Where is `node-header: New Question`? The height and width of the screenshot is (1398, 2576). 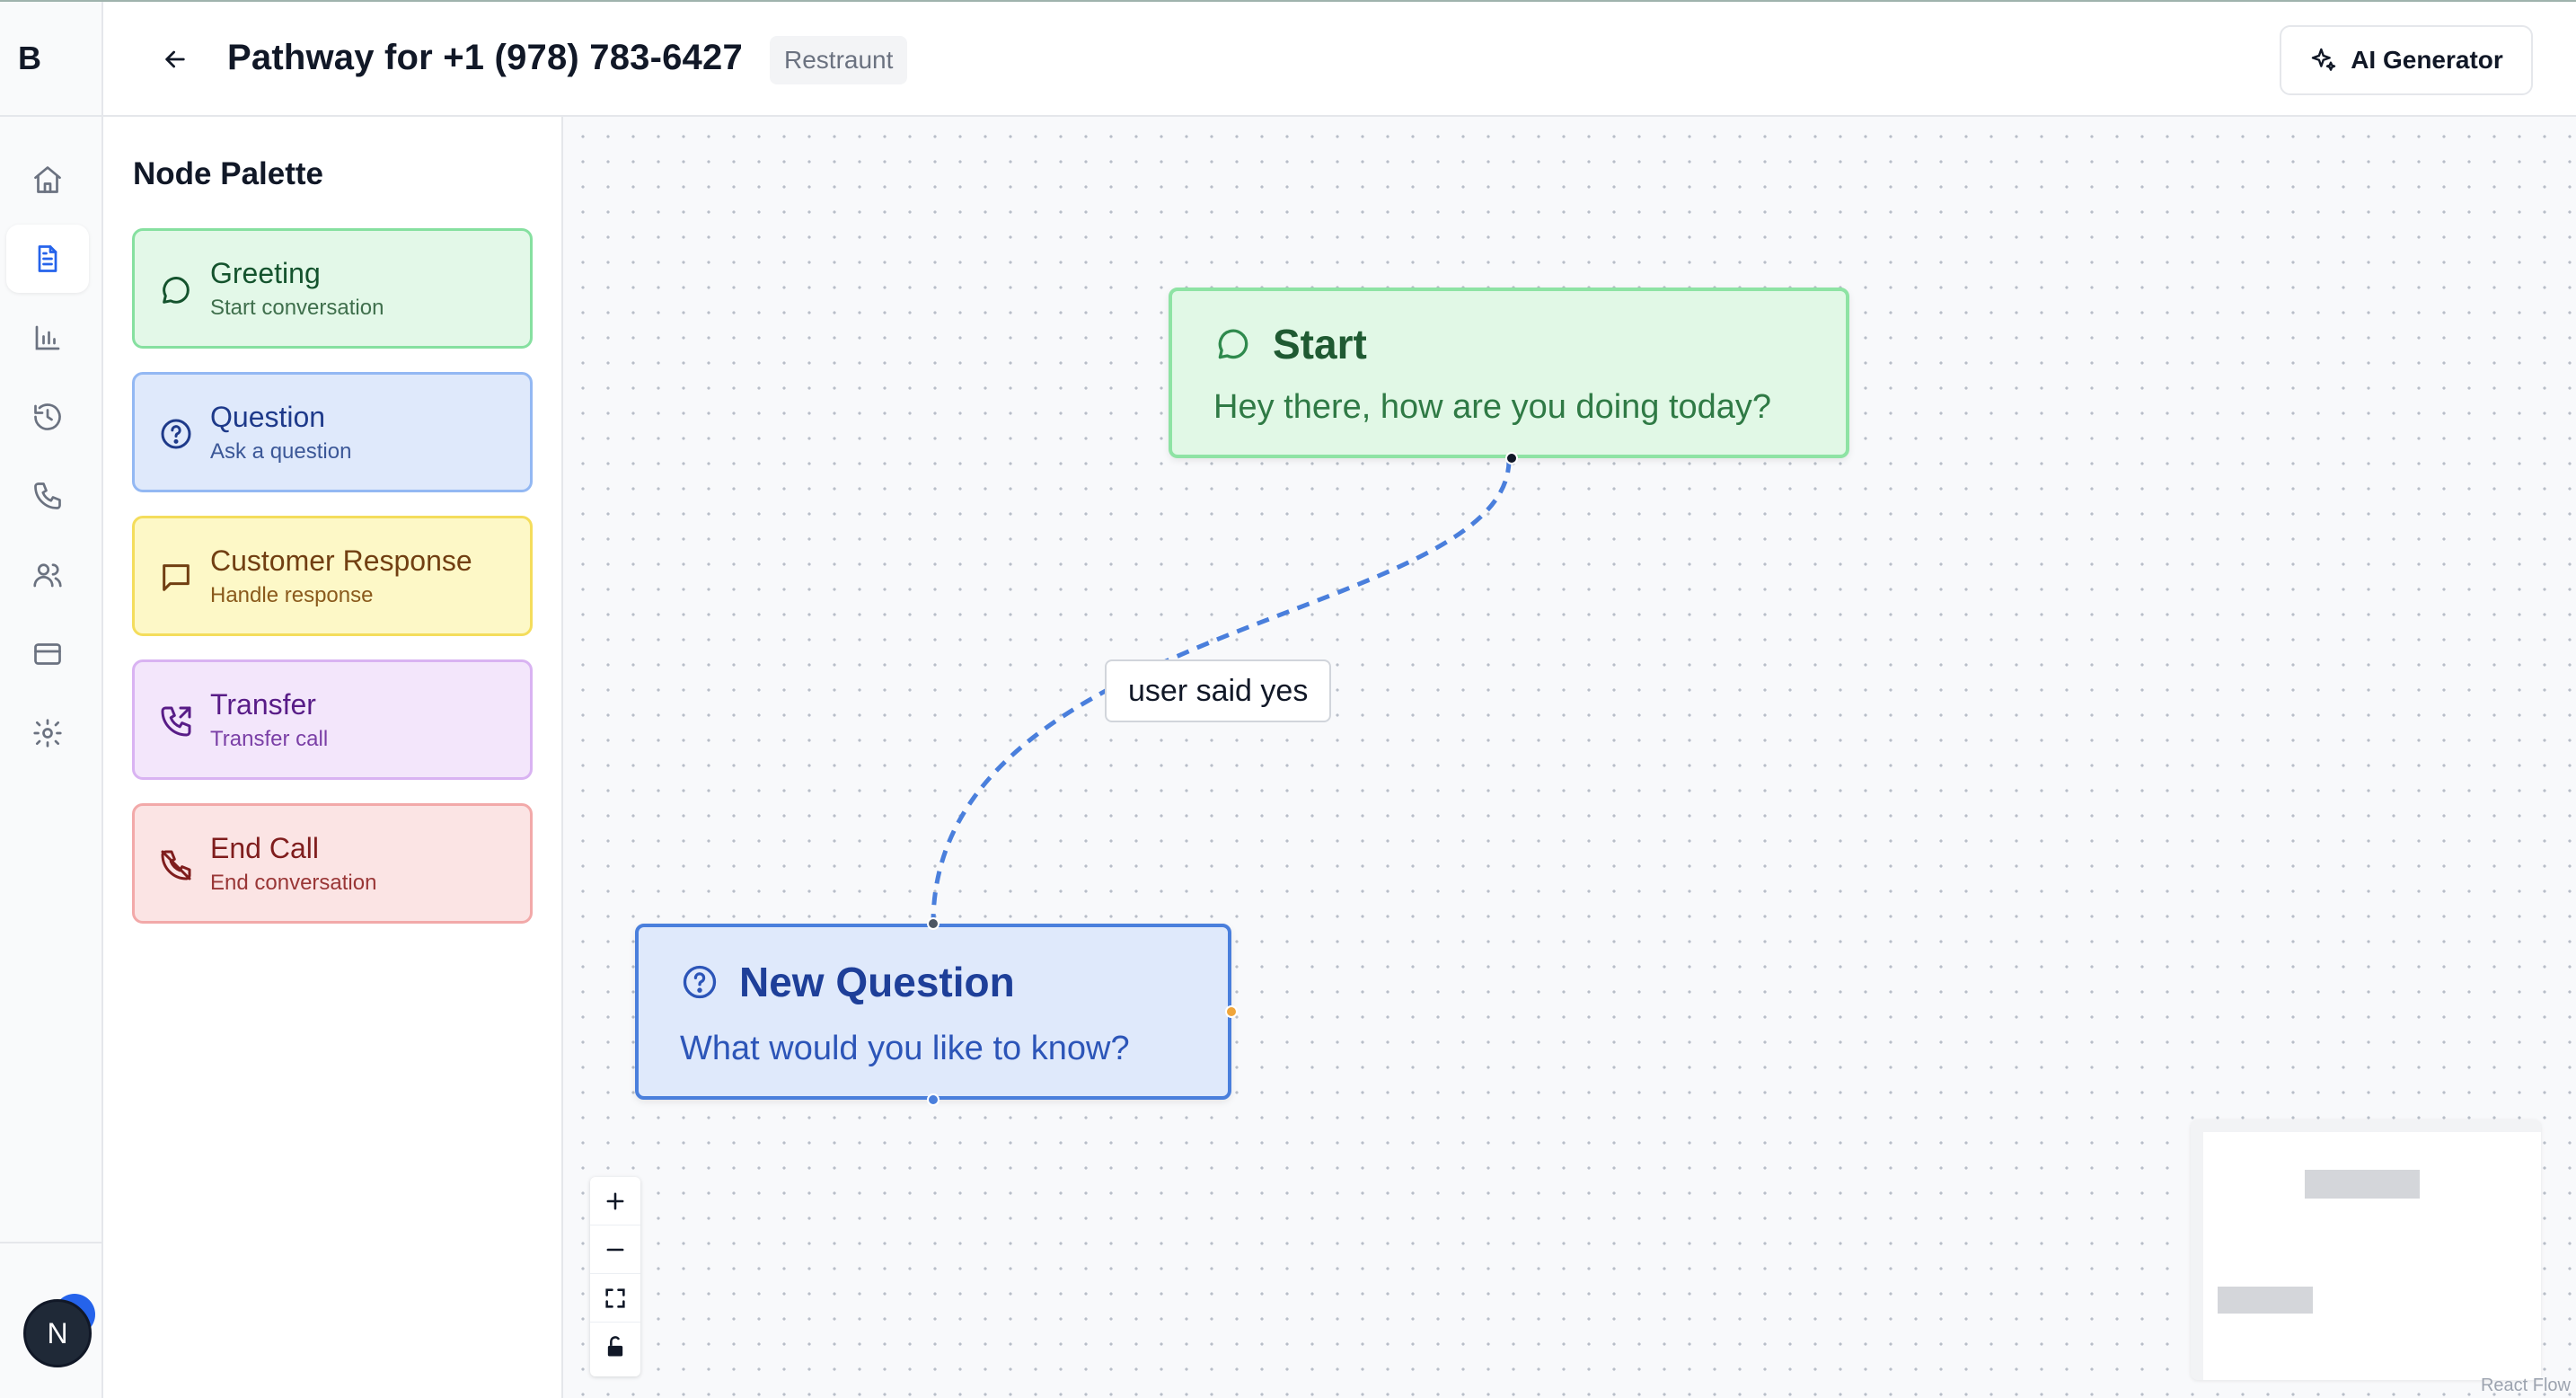
node-header: New Question is located at coordinates (847, 982).